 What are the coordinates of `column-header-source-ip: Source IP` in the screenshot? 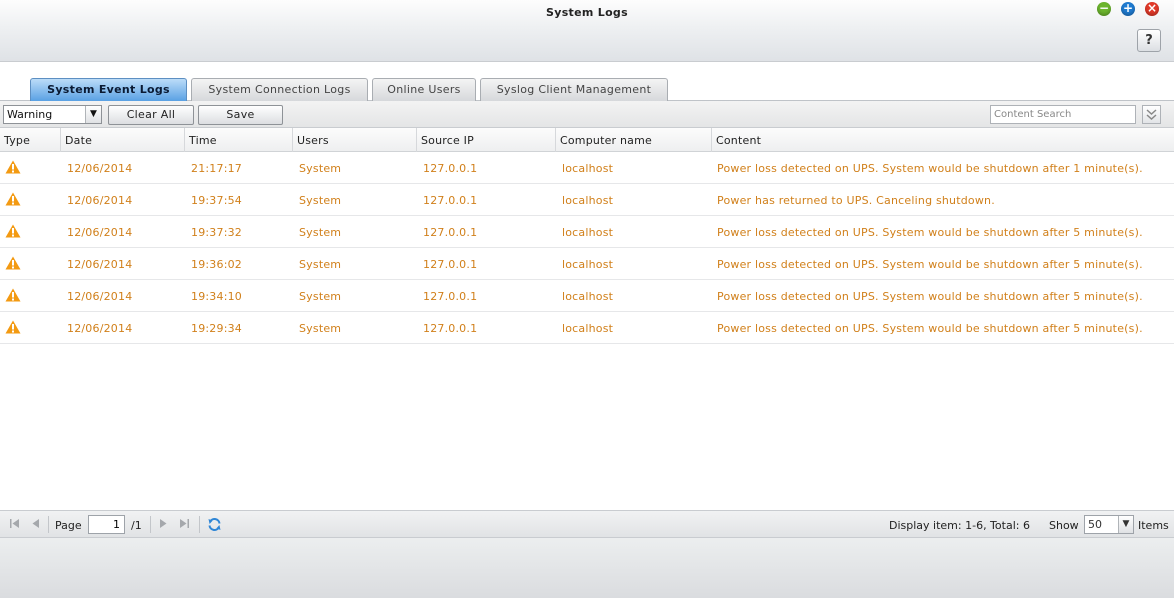 It's located at (486, 140).